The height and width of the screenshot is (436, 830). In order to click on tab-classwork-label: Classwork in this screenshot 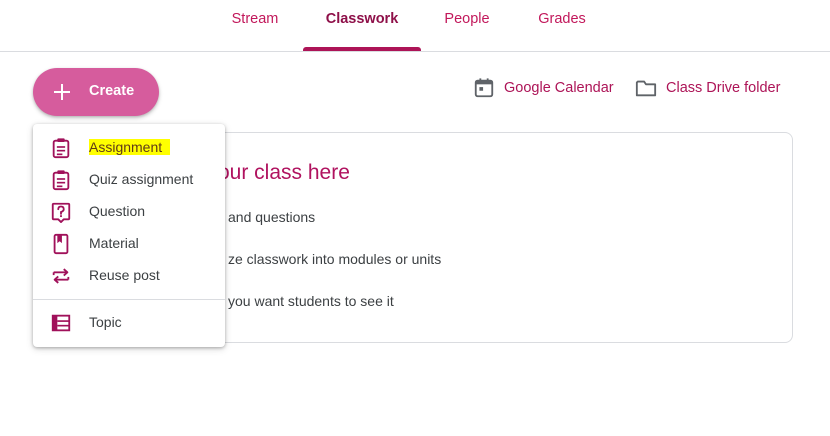, I will do `click(362, 19)`.